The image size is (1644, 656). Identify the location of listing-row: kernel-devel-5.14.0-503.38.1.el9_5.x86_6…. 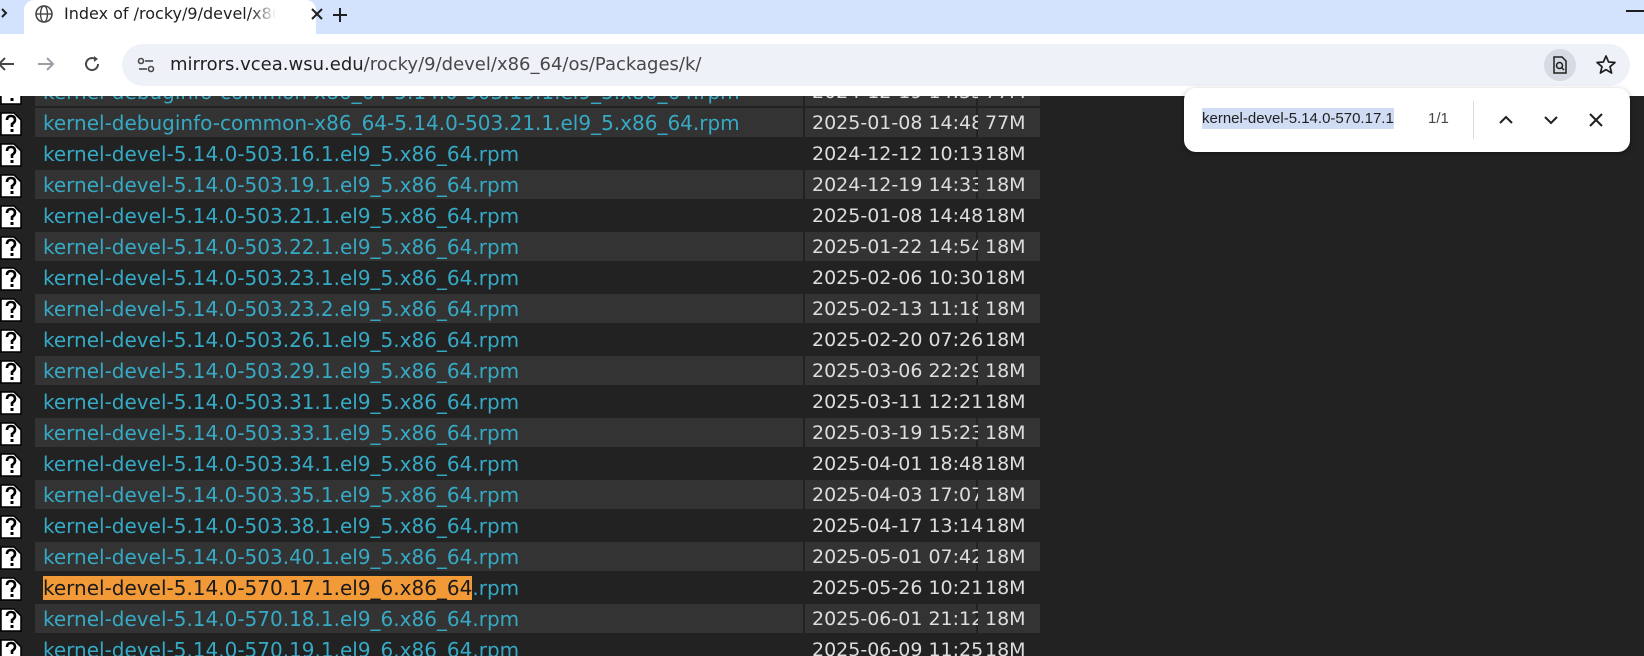
(522, 526).